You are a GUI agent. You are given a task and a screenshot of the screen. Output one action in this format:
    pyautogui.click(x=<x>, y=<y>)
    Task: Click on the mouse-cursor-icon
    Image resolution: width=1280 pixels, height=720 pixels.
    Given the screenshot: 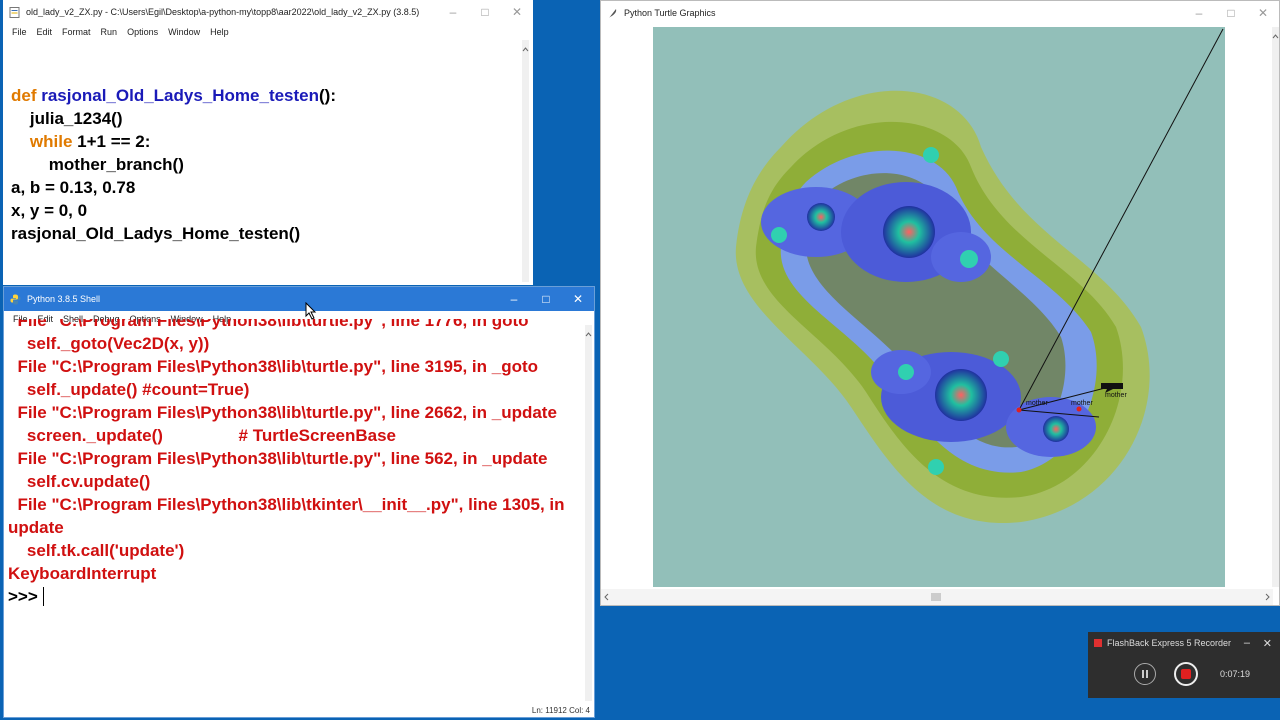 What is the action you would take?
    pyautogui.click(x=311, y=311)
    